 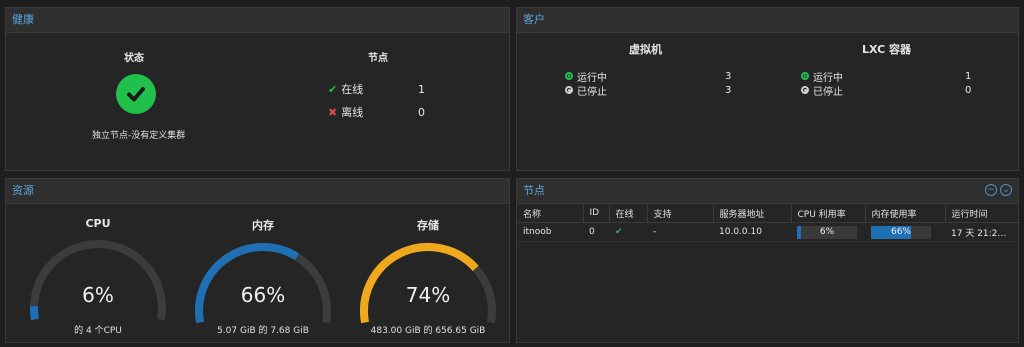 I want to click on cpu-gauge-value: 6%, so click(x=98, y=295).